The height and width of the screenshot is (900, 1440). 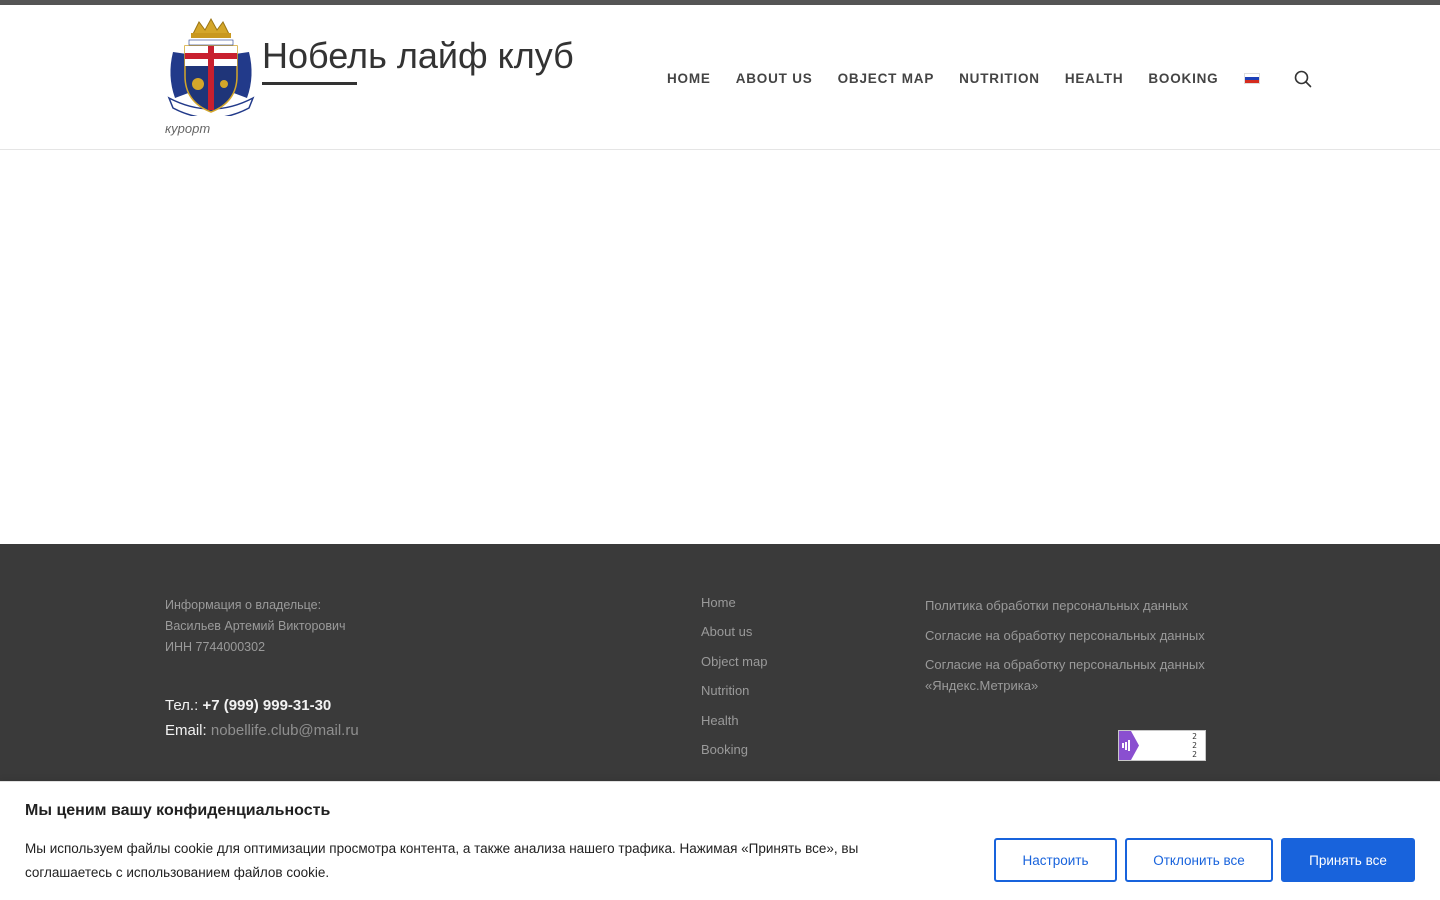 I want to click on owner-name: Васильев Артемий Викторович, so click(x=255, y=626).